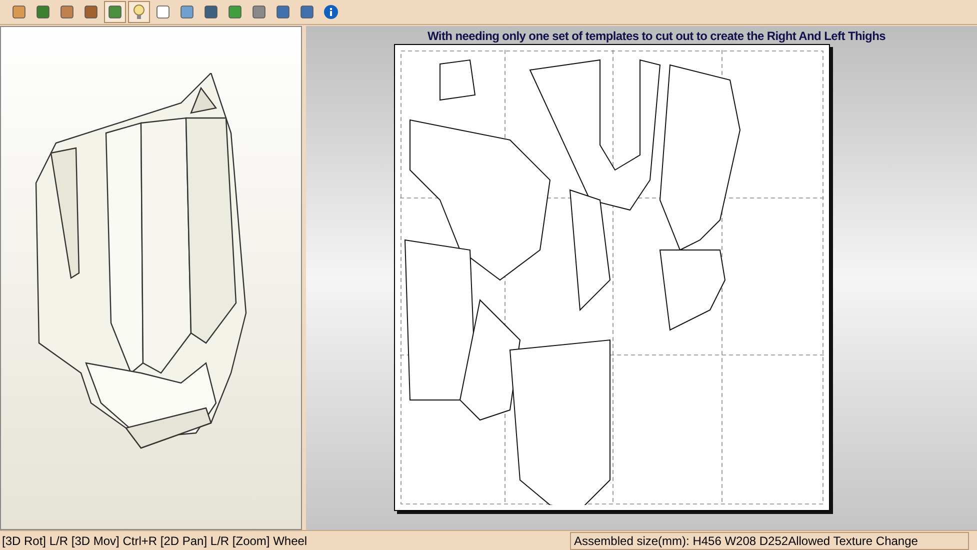 The height and width of the screenshot is (550, 977). I want to click on page-caption: With needing only one set of templates to cut out to create the Right And Left Thighs, so click(657, 36).